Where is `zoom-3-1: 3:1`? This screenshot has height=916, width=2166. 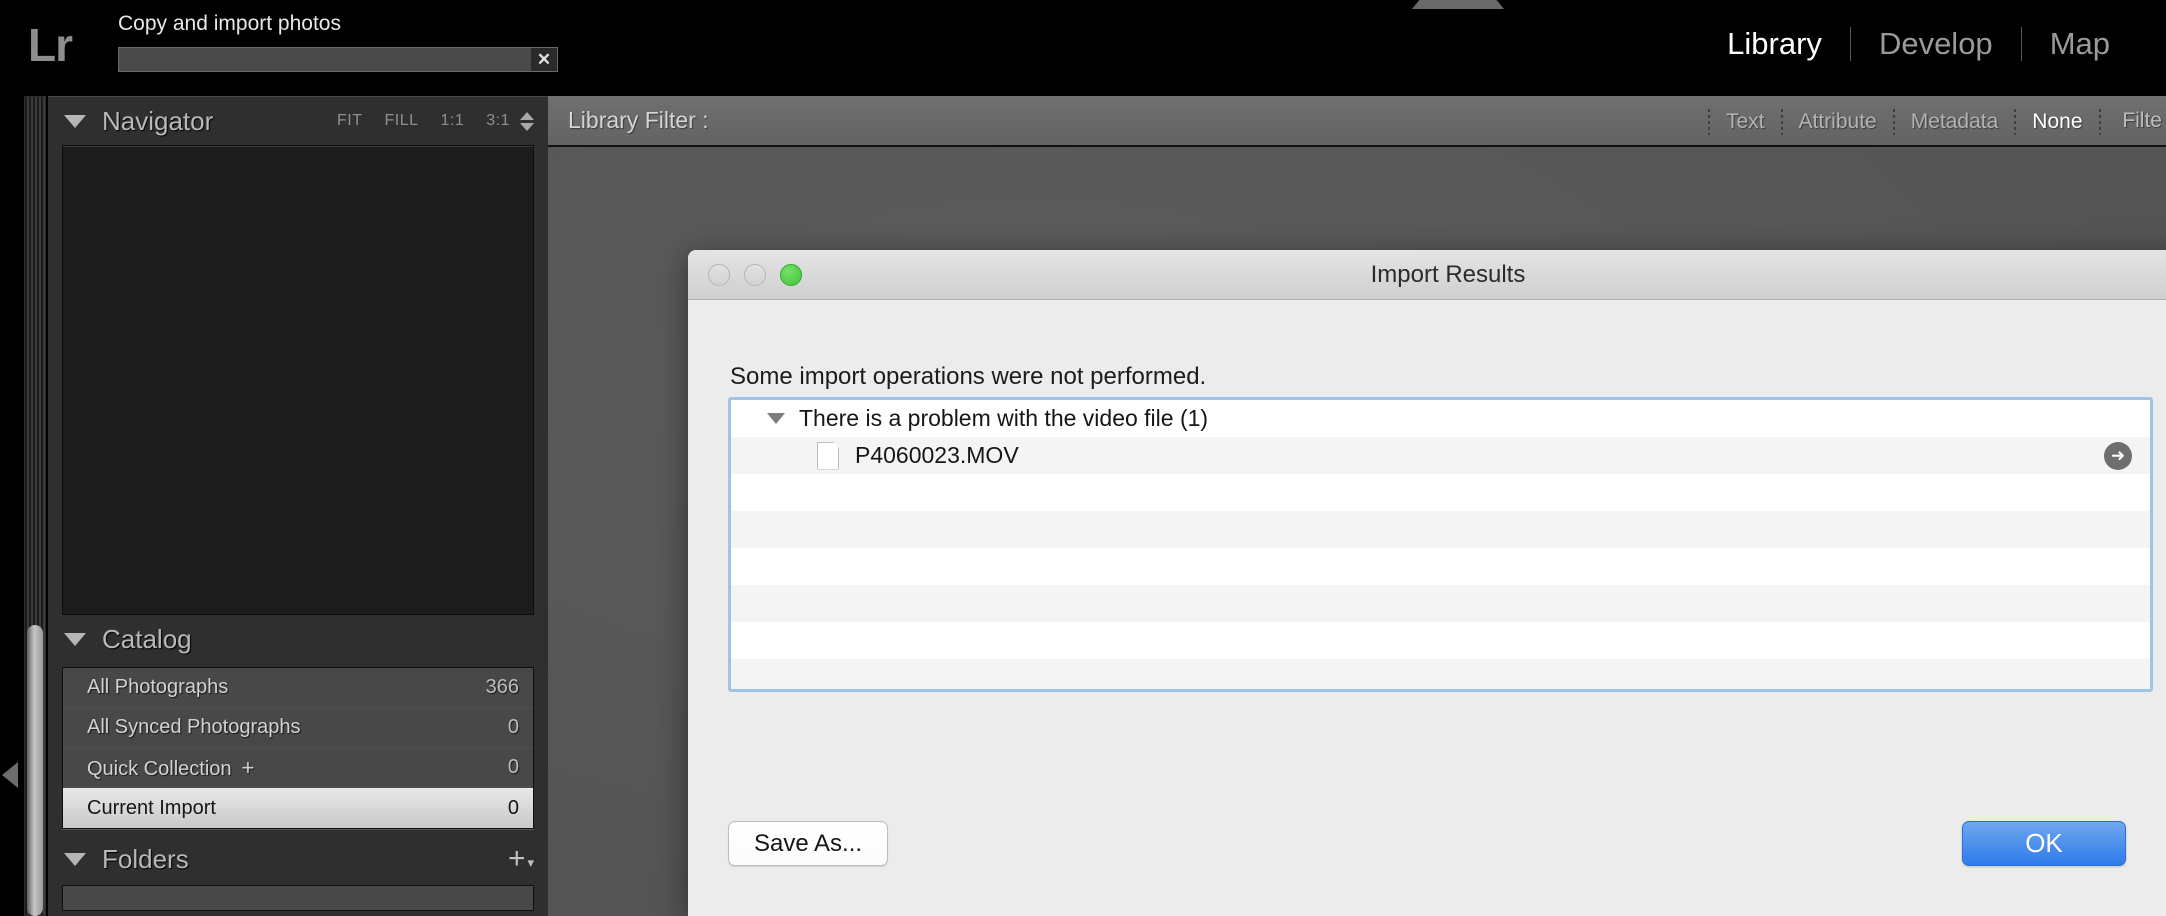 zoom-3-1: 3:1 is located at coordinates (498, 121).